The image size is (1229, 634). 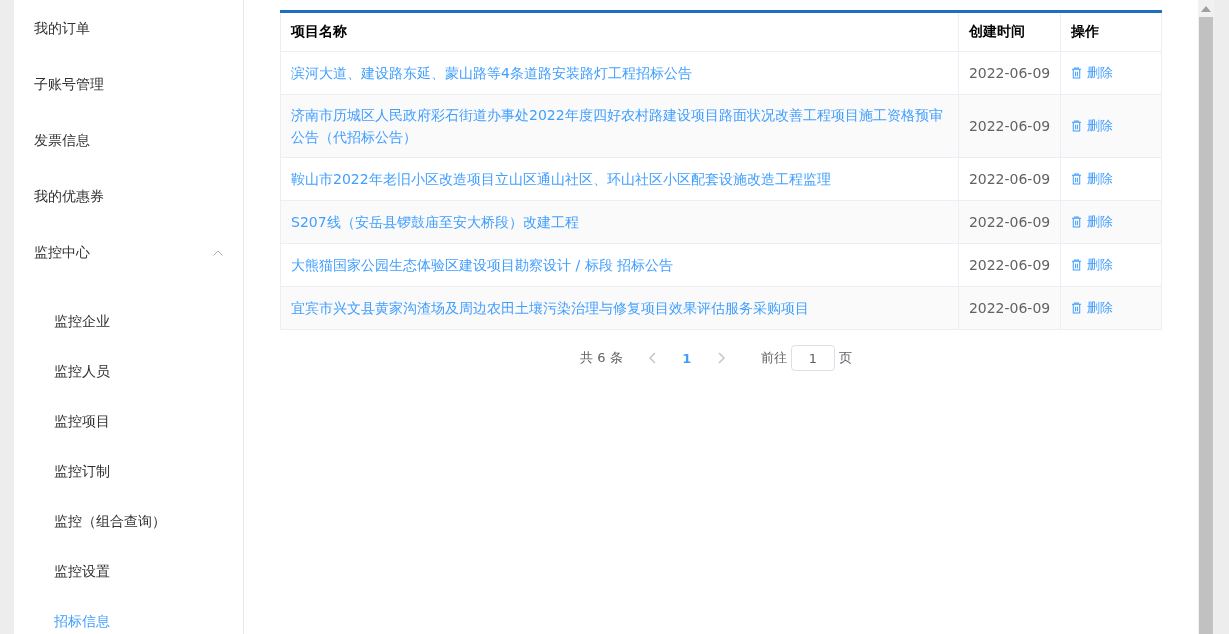 What do you see at coordinates (1009, 31) in the screenshot?
I see `column-header: 创建时间` at bounding box center [1009, 31].